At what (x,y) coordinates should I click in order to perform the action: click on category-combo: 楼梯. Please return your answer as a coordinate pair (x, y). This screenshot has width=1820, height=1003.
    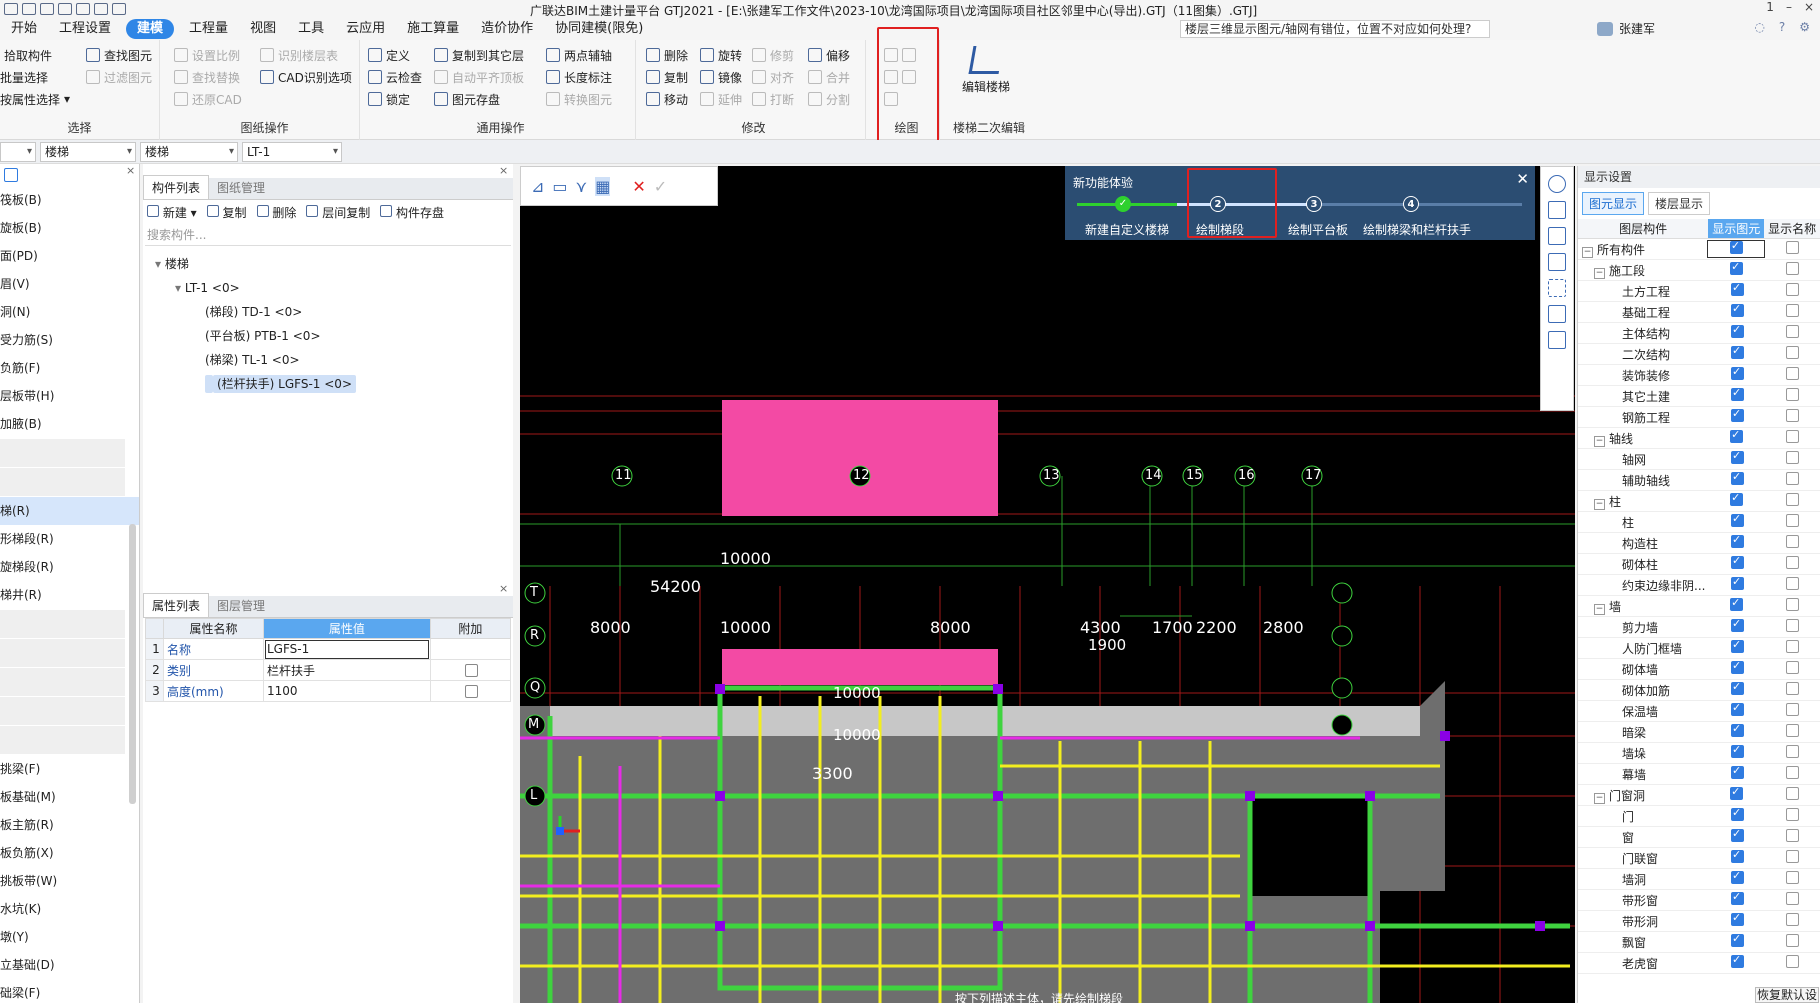
    Looking at the image, I should click on (88, 152).